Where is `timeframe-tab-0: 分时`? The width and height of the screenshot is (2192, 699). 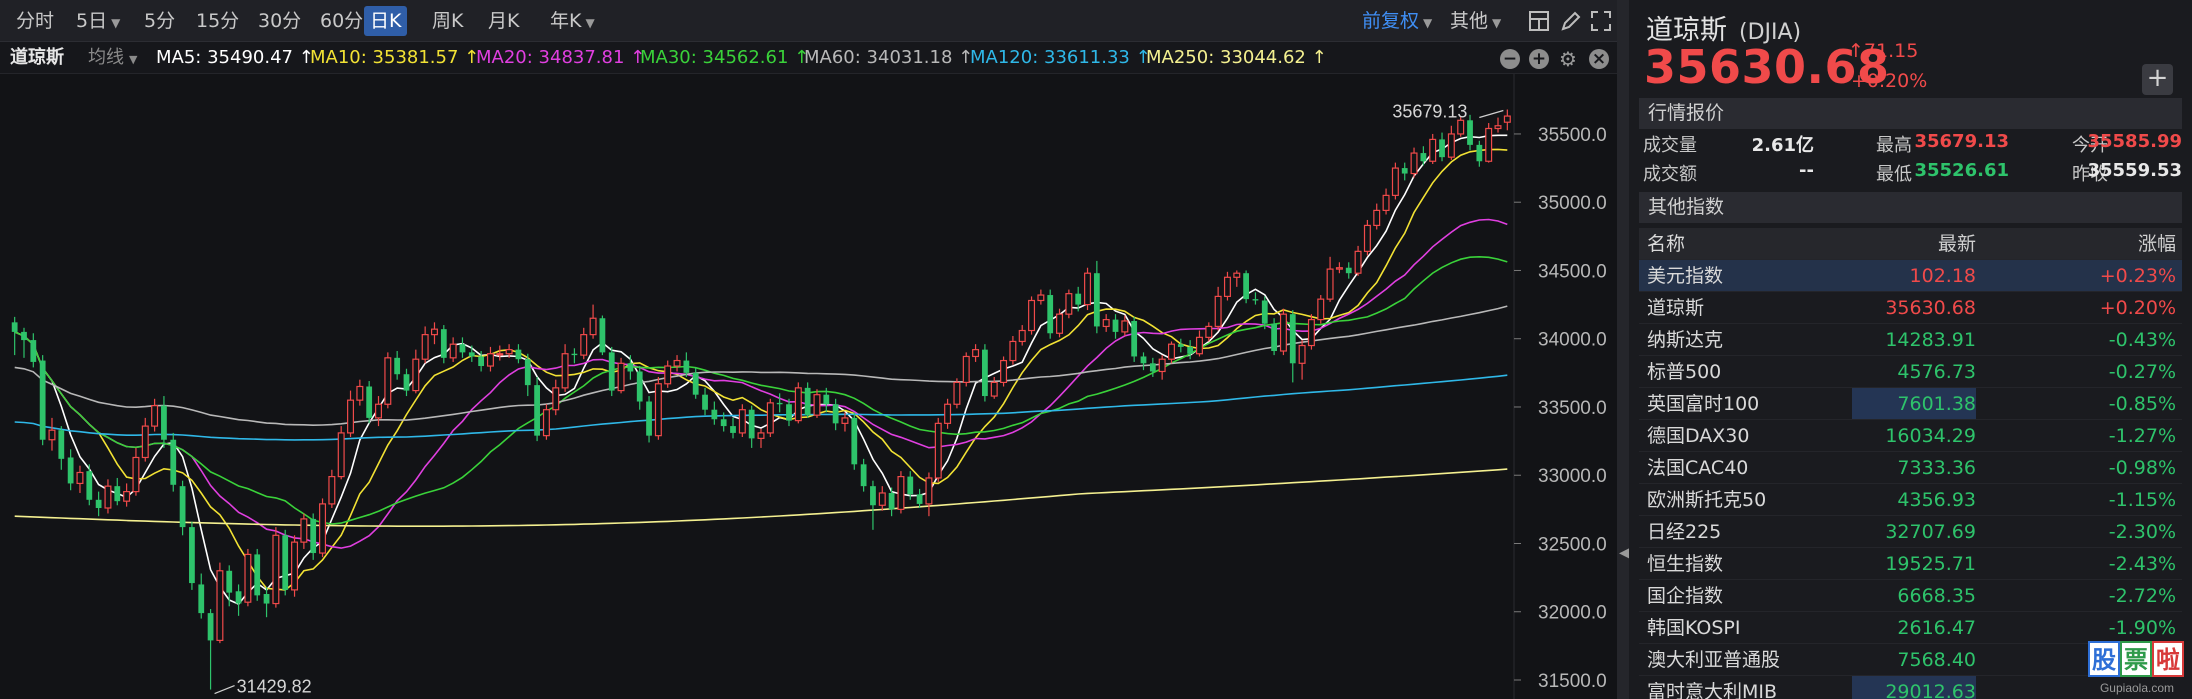 timeframe-tab-0: 分时 is located at coordinates (35, 21).